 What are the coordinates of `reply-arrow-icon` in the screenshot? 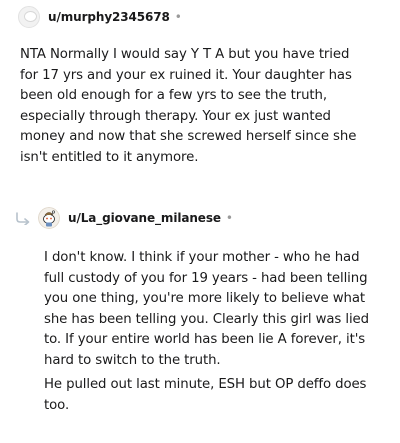 It's located at (23, 218).